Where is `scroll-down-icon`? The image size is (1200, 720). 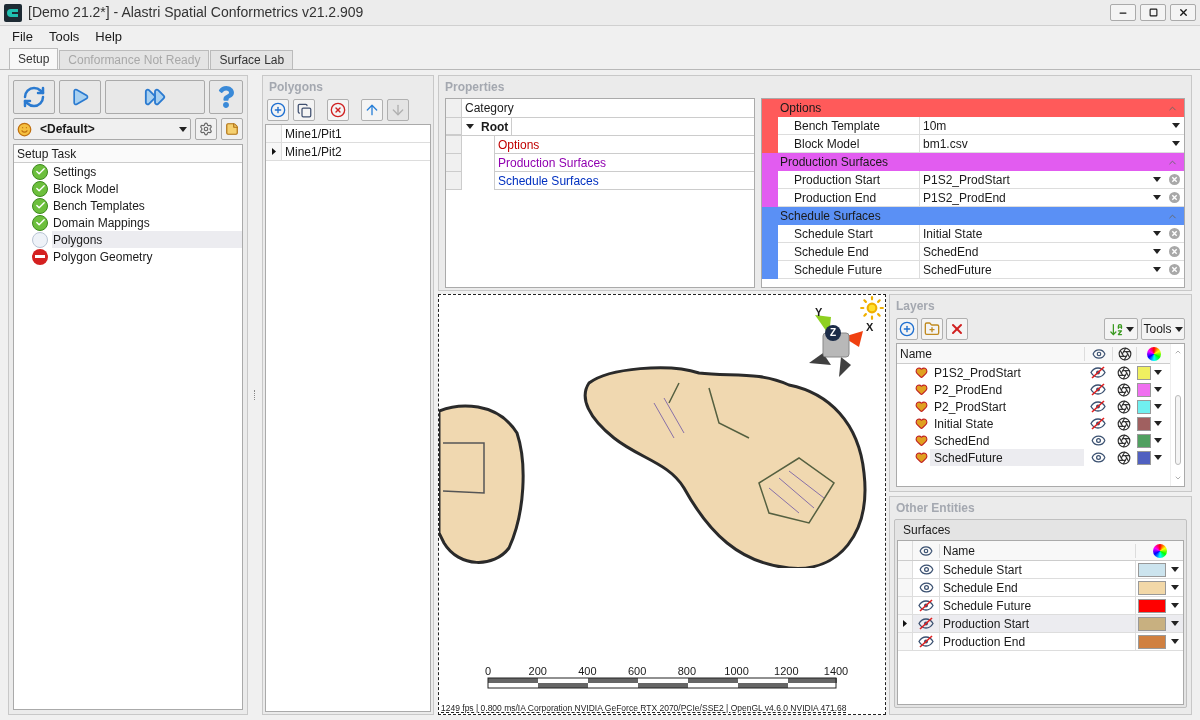 scroll-down-icon is located at coordinates (1177, 478).